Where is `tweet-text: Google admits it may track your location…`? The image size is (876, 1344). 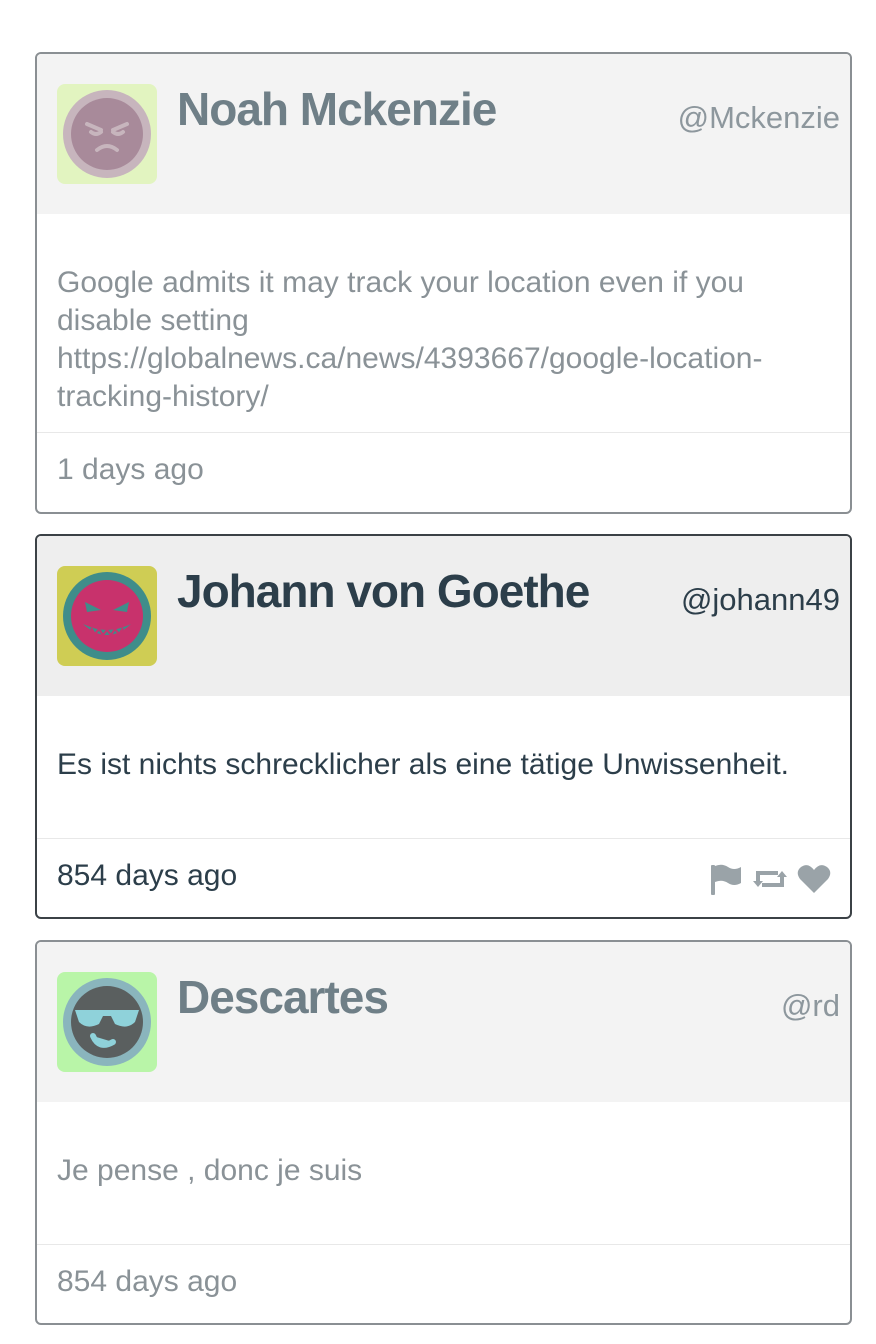
tweet-text: Google admits it may track your location… is located at coordinates (410, 339).